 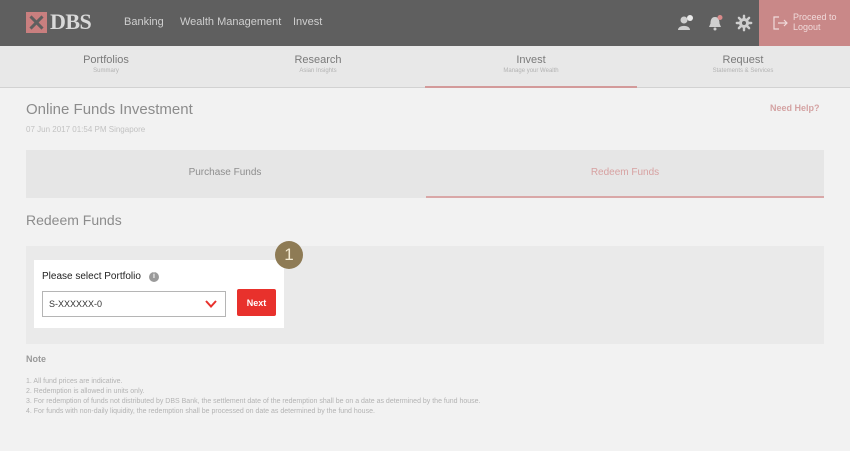 What do you see at coordinates (74, 381) in the screenshot?
I see `note-item: 1. All fund prices are indicative.` at bounding box center [74, 381].